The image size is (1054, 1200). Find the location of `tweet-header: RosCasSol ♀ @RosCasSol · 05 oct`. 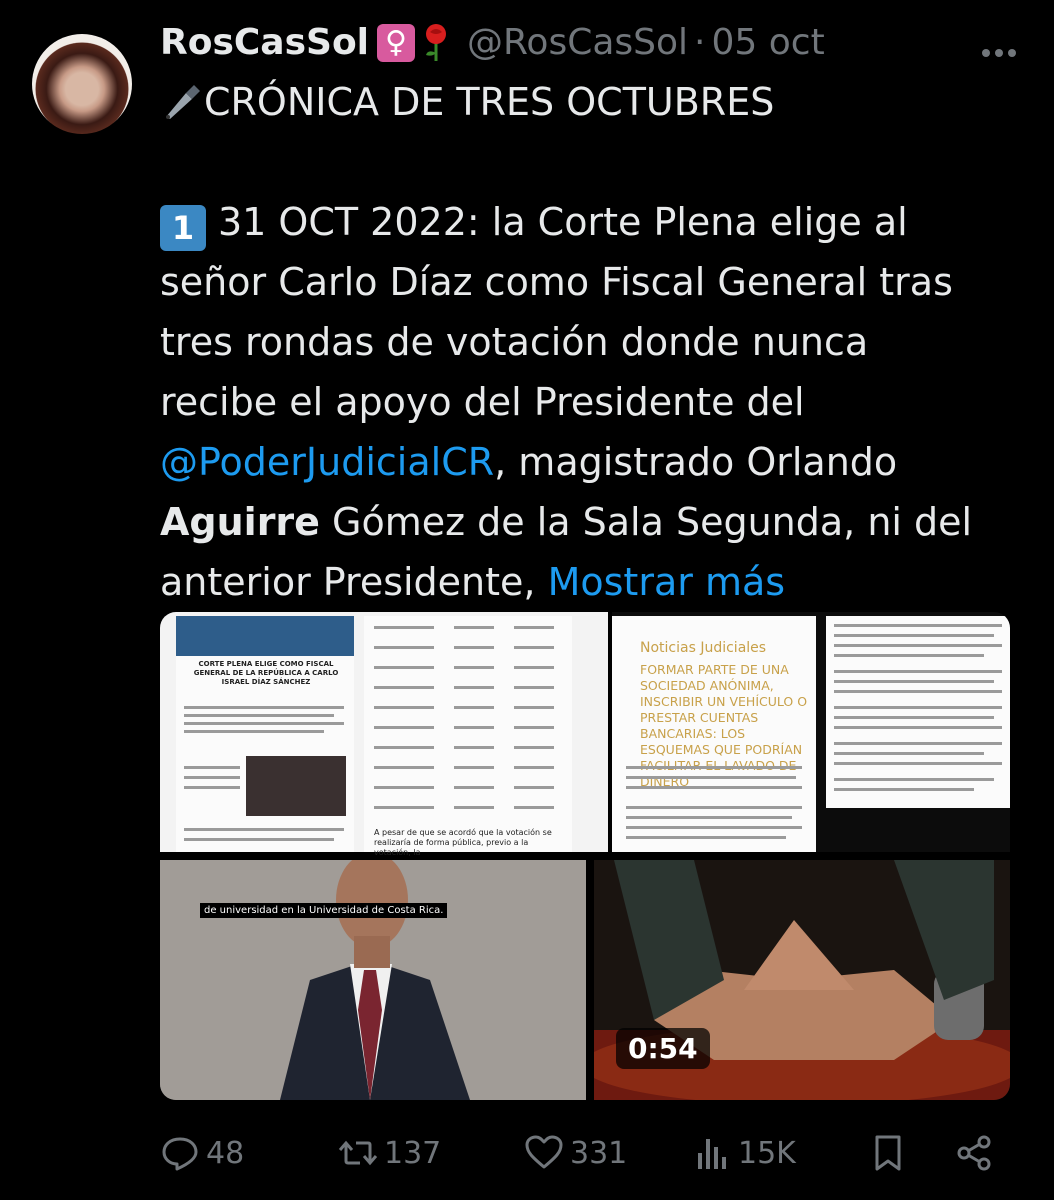

tweet-header: RosCasSol ♀ @RosCasSol · 05 oct is located at coordinates (492, 46).